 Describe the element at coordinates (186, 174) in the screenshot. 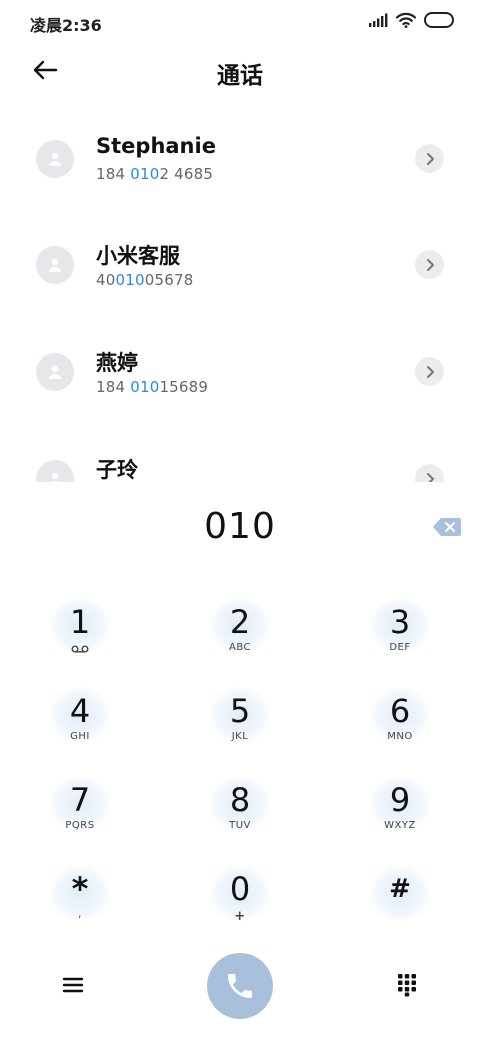

I see `number-suffix: 2 4685` at that location.